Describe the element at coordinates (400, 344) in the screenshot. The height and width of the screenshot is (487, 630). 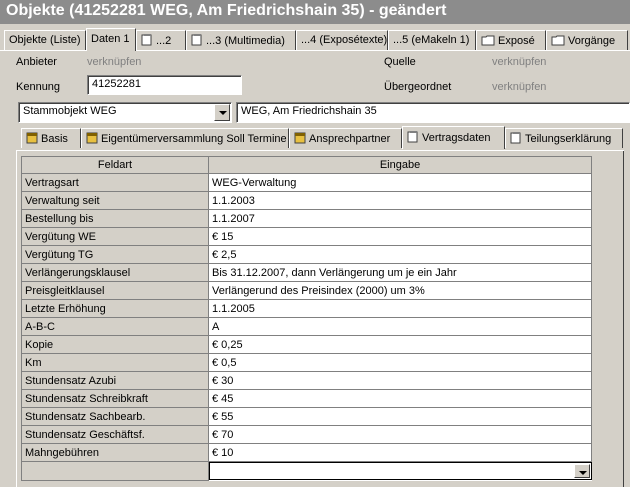
I see `eingabe-cell: € 0,25` at that location.